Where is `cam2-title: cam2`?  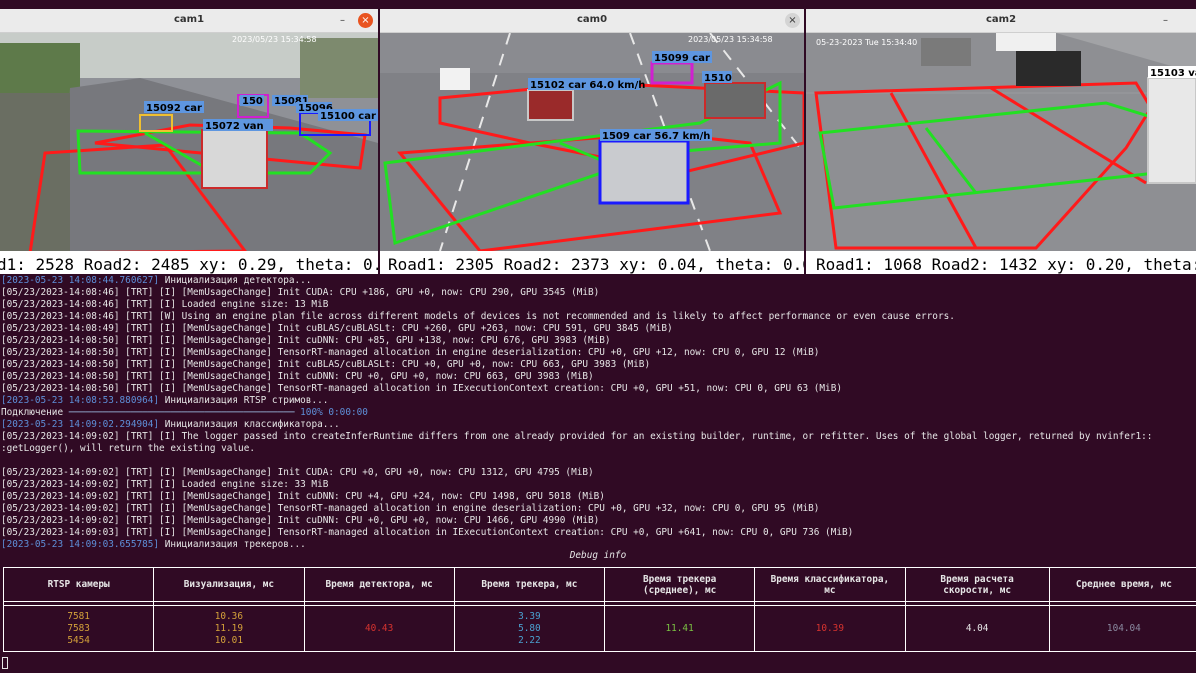
cam2-title: cam2 is located at coordinates (1001, 19).